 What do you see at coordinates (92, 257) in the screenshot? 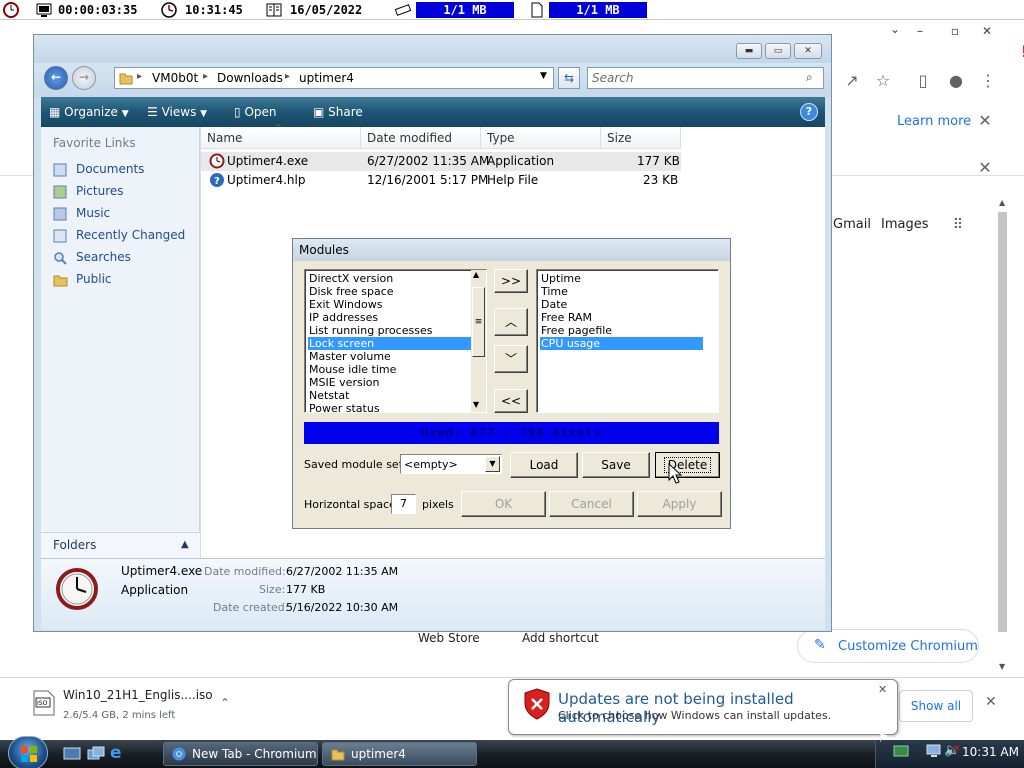
I see `favorite-searches: Searches` at bounding box center [92, 257].